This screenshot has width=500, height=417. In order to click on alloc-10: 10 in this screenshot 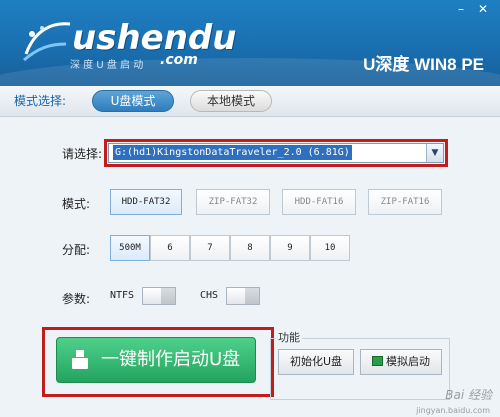, I will do `click(330, 248)`.